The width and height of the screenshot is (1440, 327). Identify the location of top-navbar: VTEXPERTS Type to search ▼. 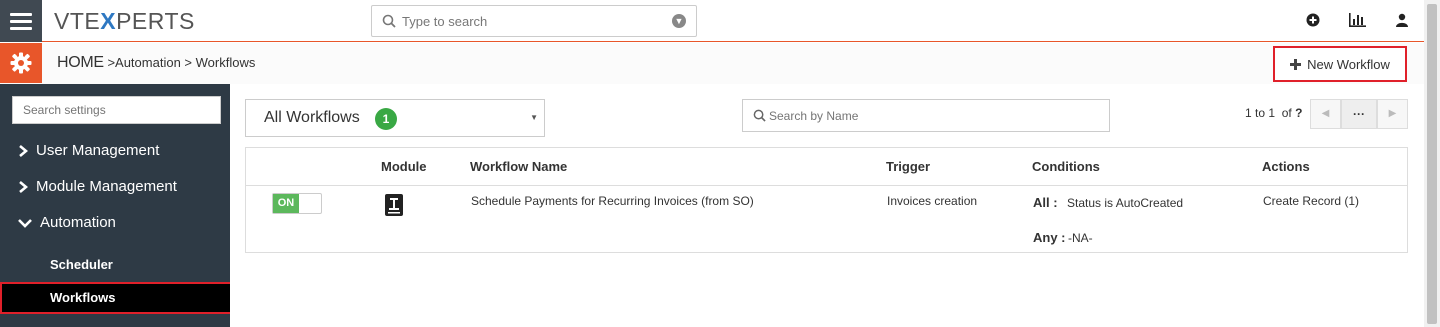
(712, 21).